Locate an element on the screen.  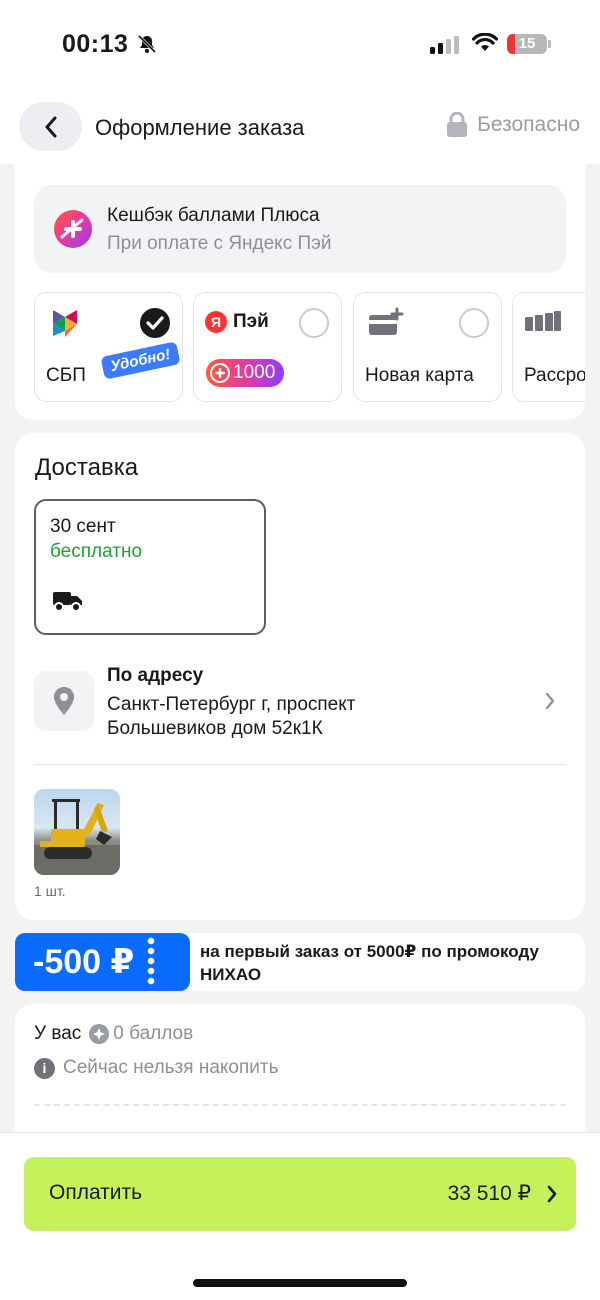
points-balance-line: У вас 0 баллов is located at coordinates (113, 1034).